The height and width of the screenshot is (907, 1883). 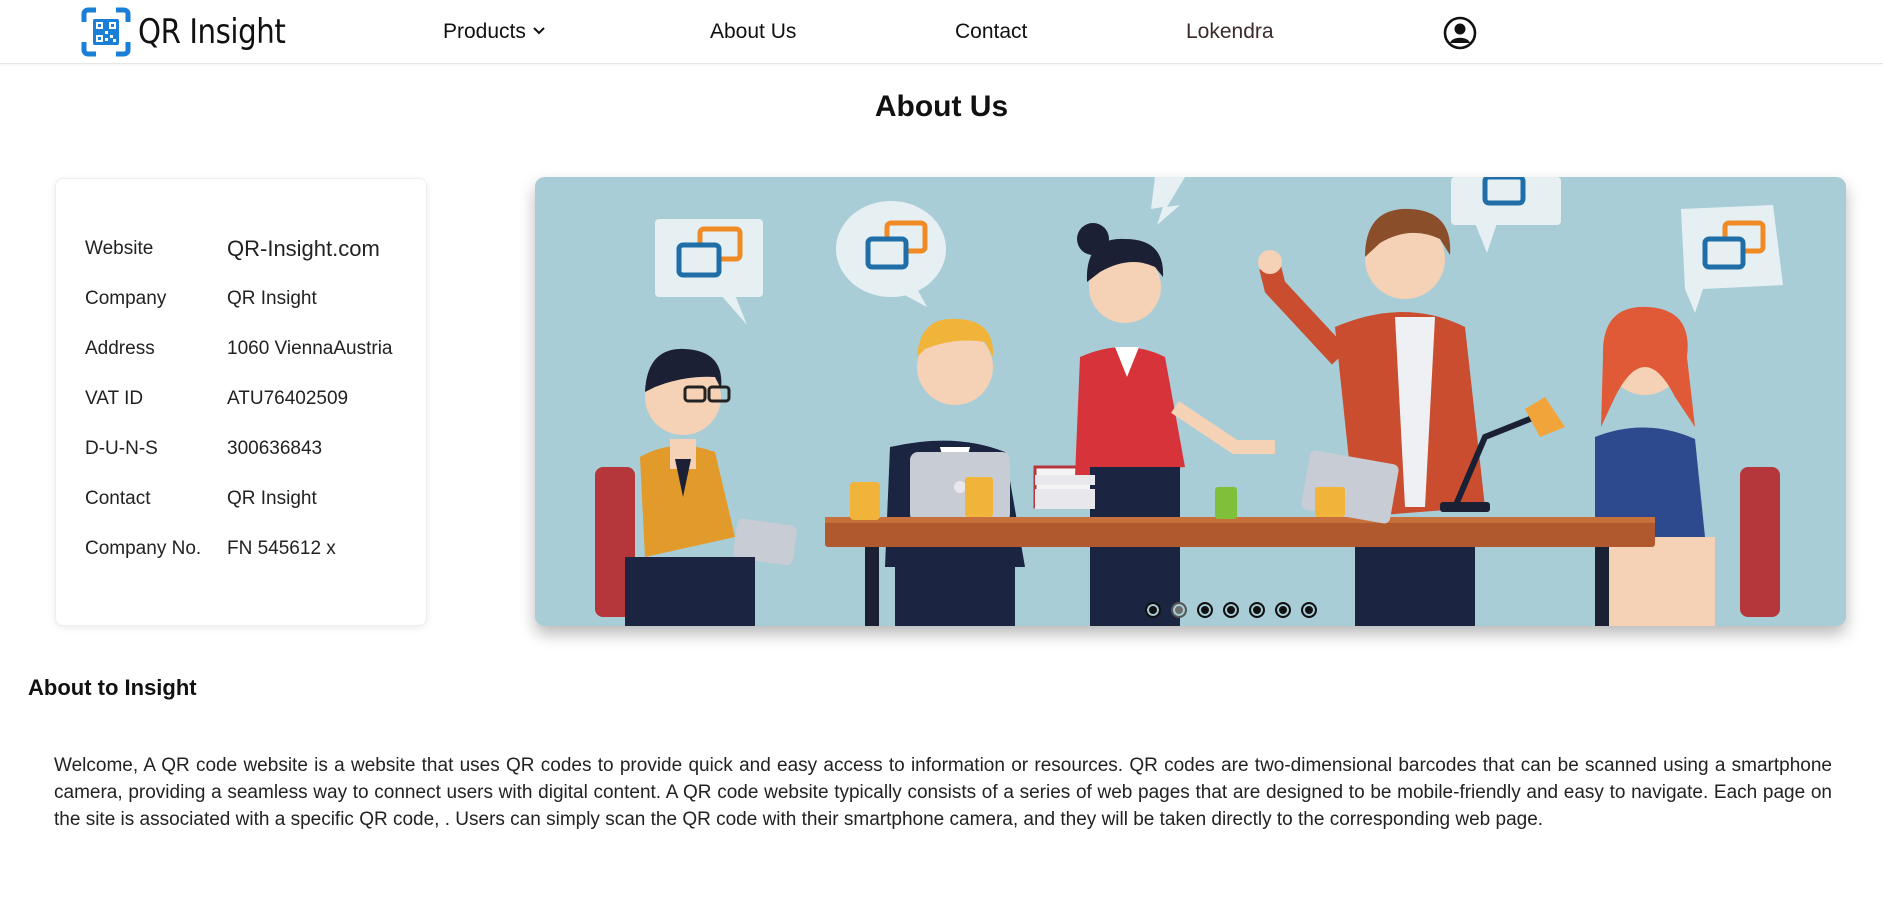 I want to click on chevron-down-icon, so click(x=539, y=31).